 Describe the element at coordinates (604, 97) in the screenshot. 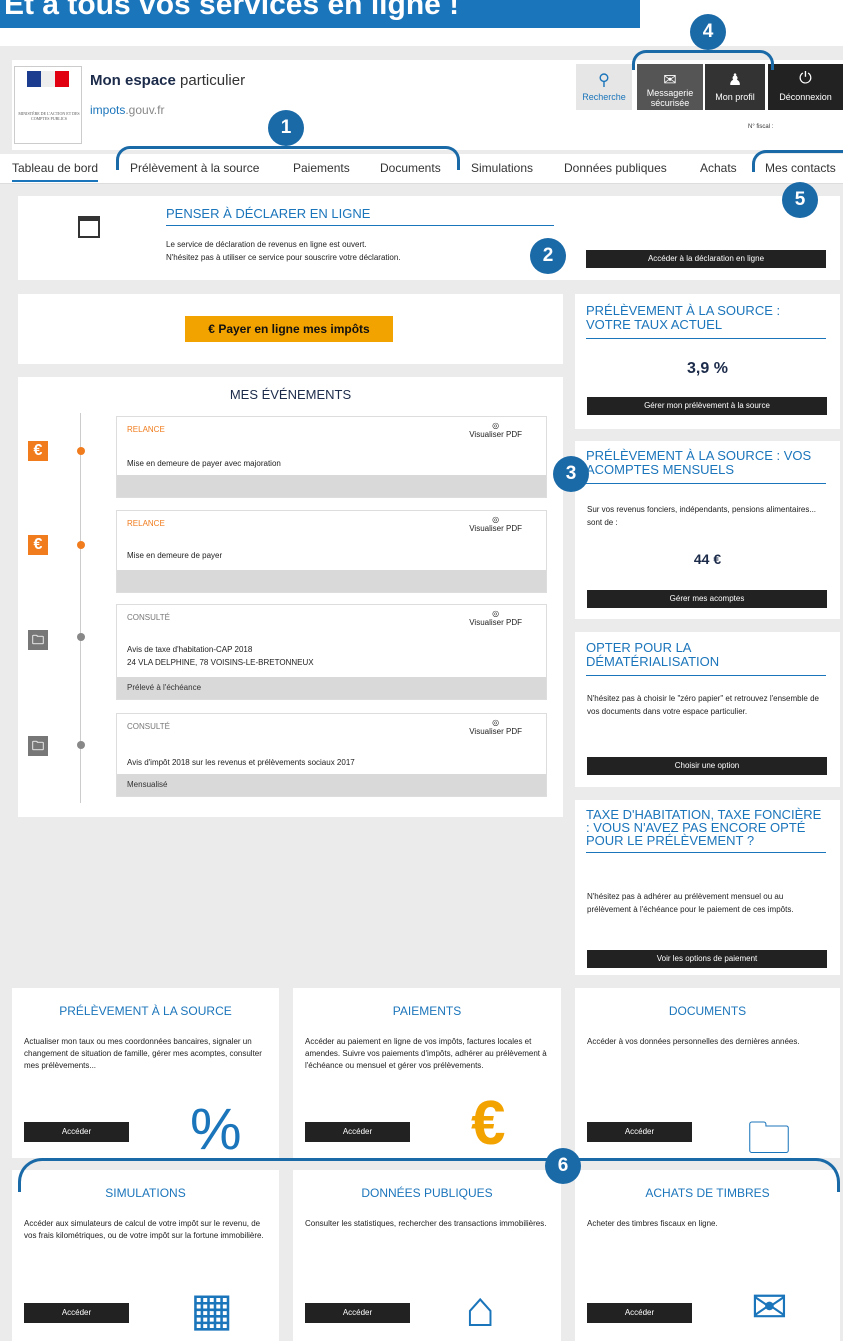

I see `search-label: Recherche` at that location.